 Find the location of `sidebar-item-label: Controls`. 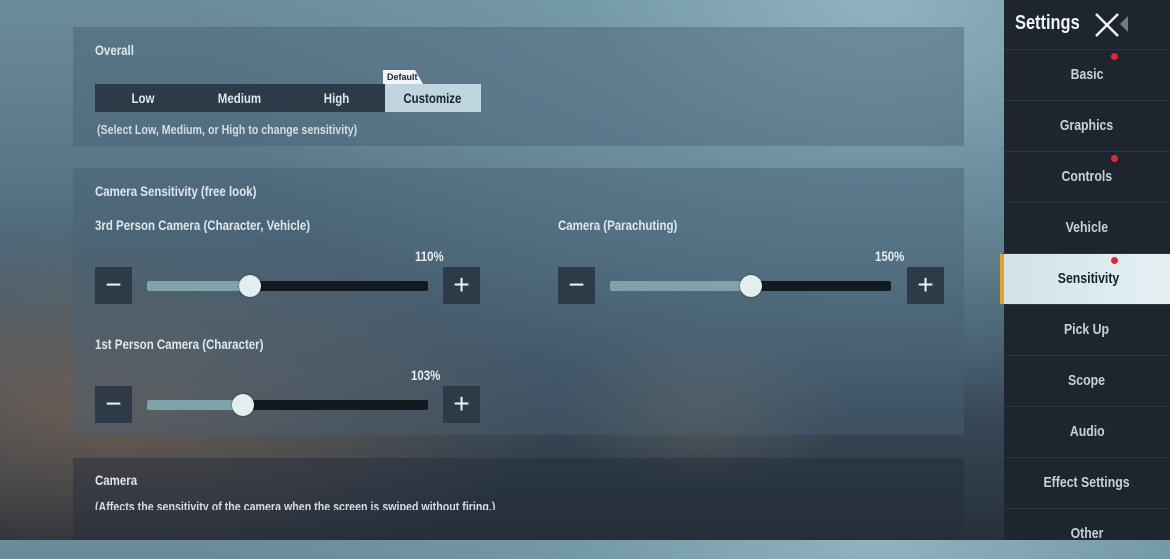

sidebar-item-label: Controls is located at coordinates (1087, 176).